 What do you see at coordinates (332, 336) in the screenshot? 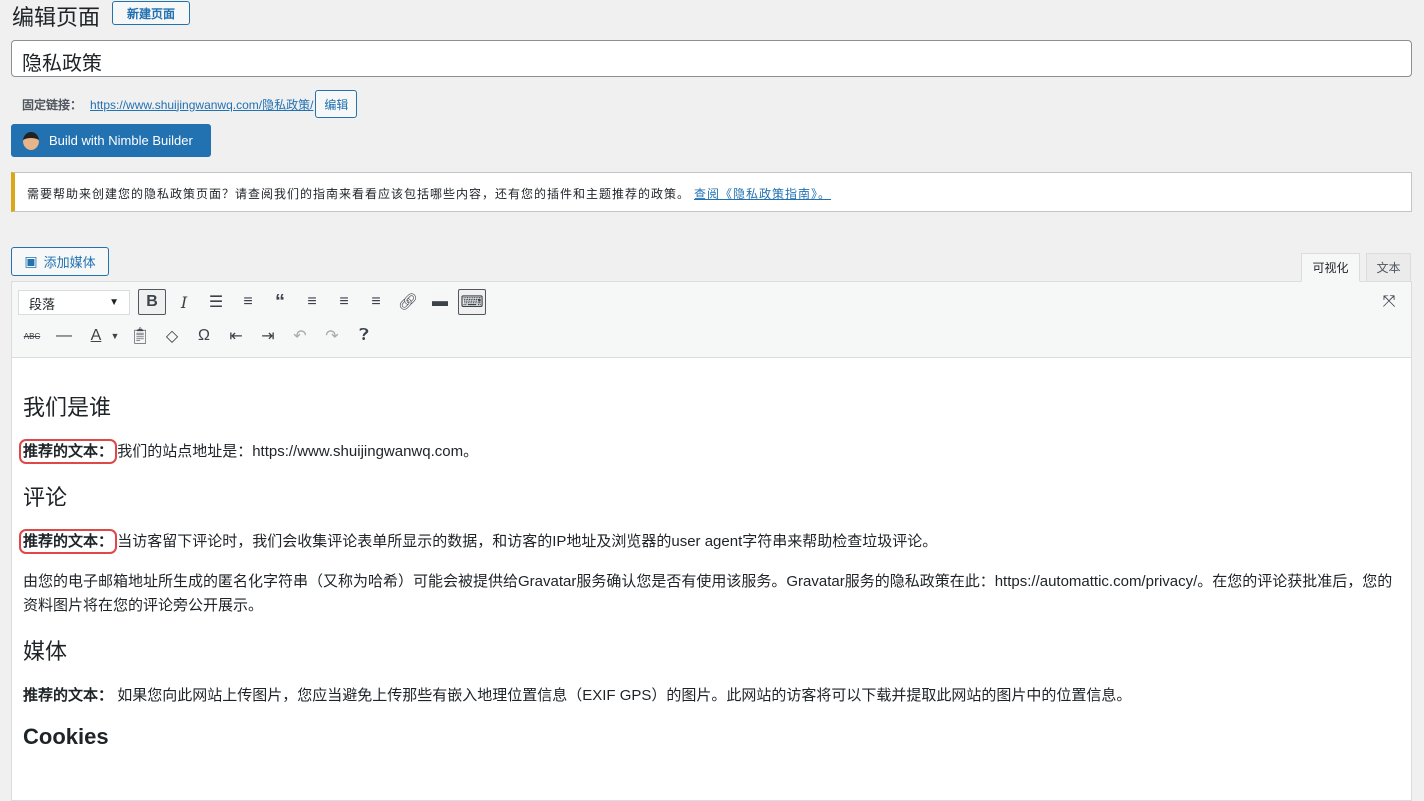
I see `redo-icon: ↷` at bounding box center [332, 336].